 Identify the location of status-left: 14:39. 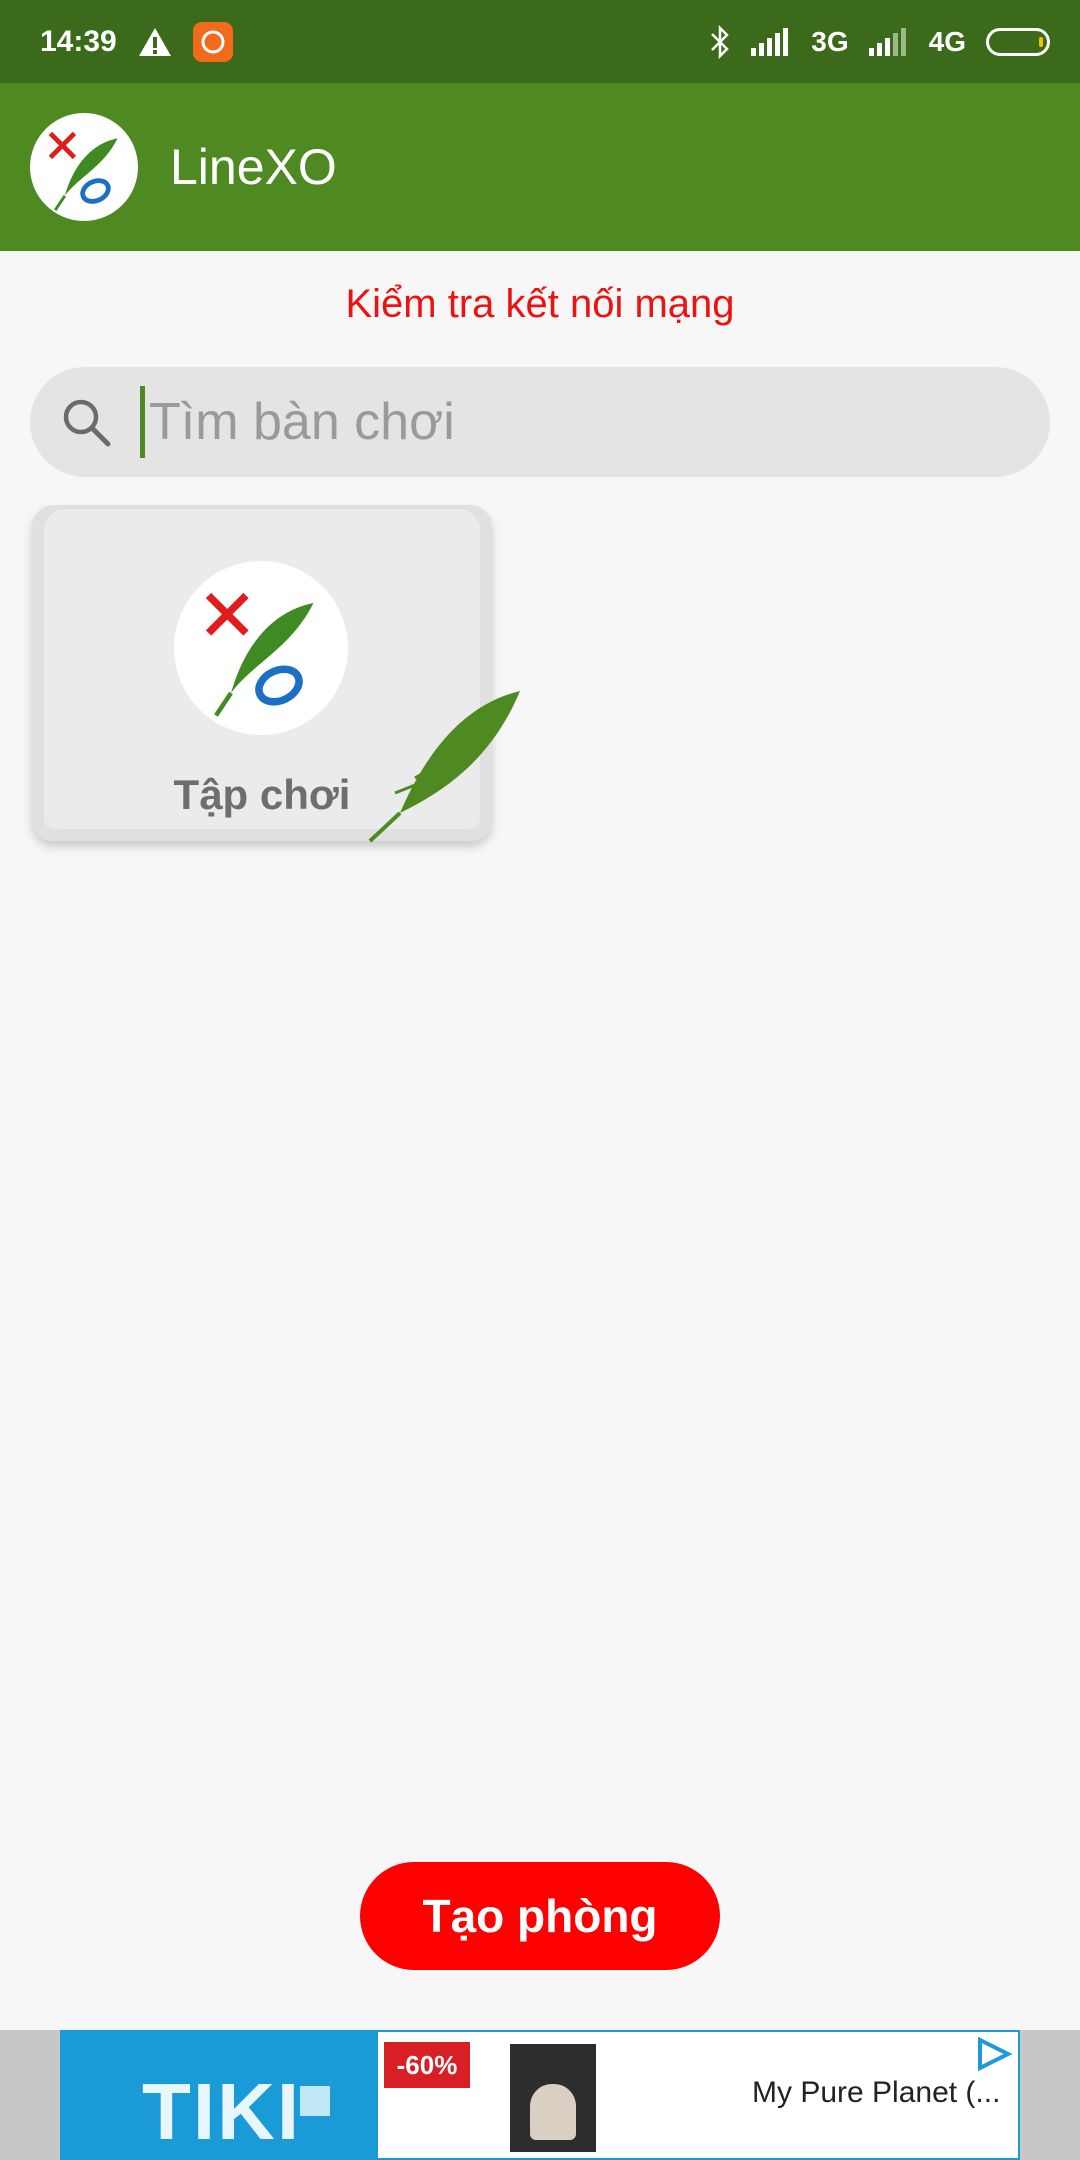
(136, 41).